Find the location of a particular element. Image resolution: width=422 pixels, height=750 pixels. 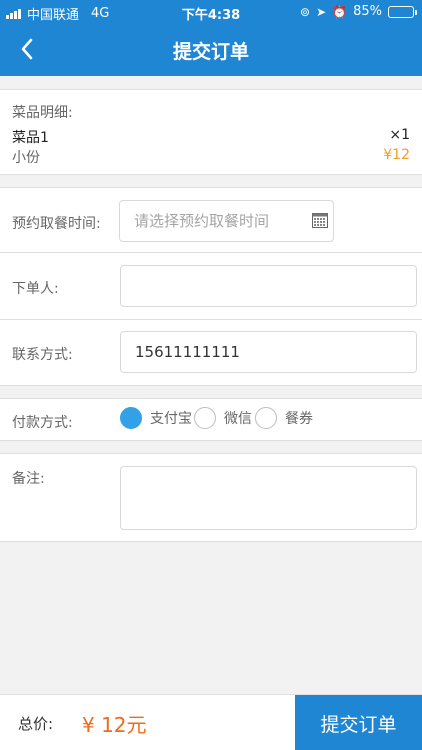

payment-row: 付款方式: 支付宝 微信 餐券 is located at coordinates (211, 419).